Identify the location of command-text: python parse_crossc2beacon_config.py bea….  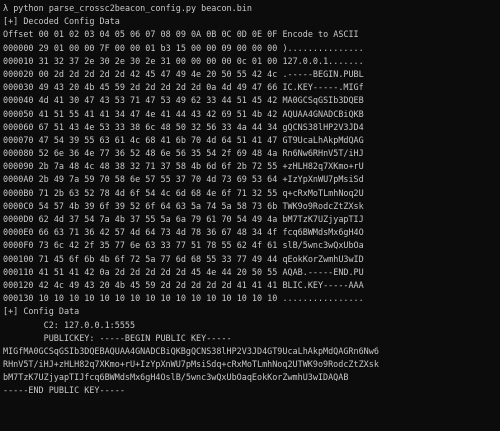
(132, 8).